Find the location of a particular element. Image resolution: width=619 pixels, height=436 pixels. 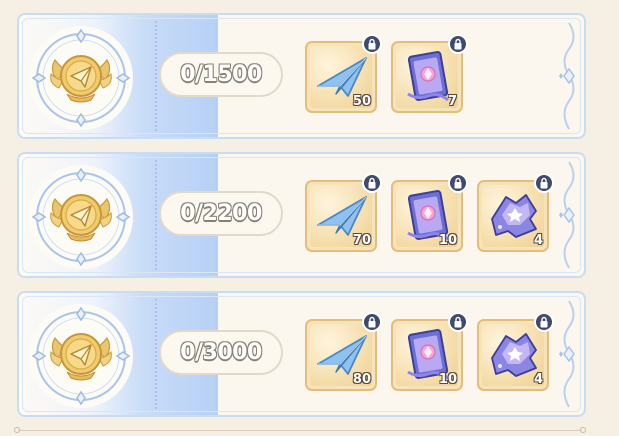

divider-dot-left is located at coordinates (17, 430).